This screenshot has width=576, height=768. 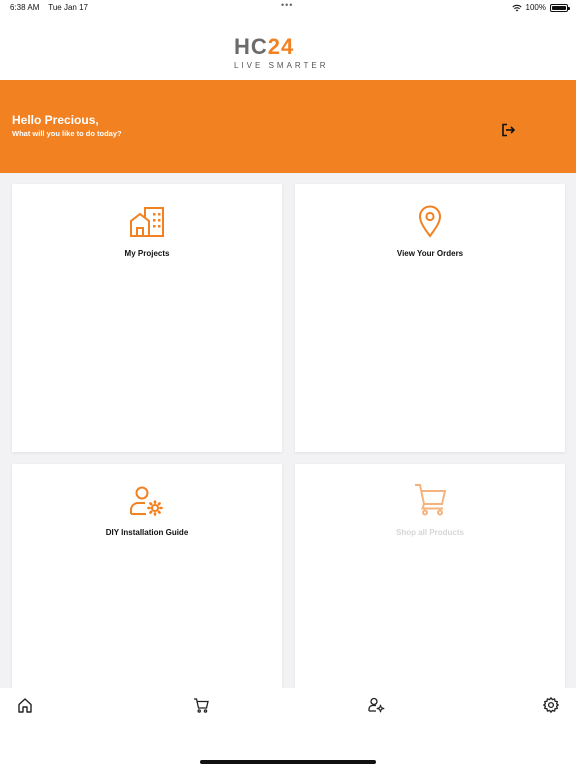 I want to click on card-label: DIY Installation Guide, so click(x=147, y=532).